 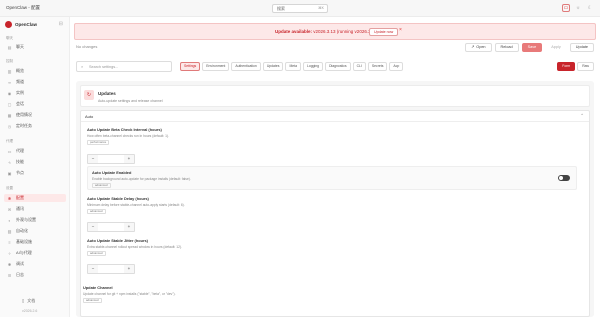 I want to click on file-icon: ▢, so click(x=9, y=104).